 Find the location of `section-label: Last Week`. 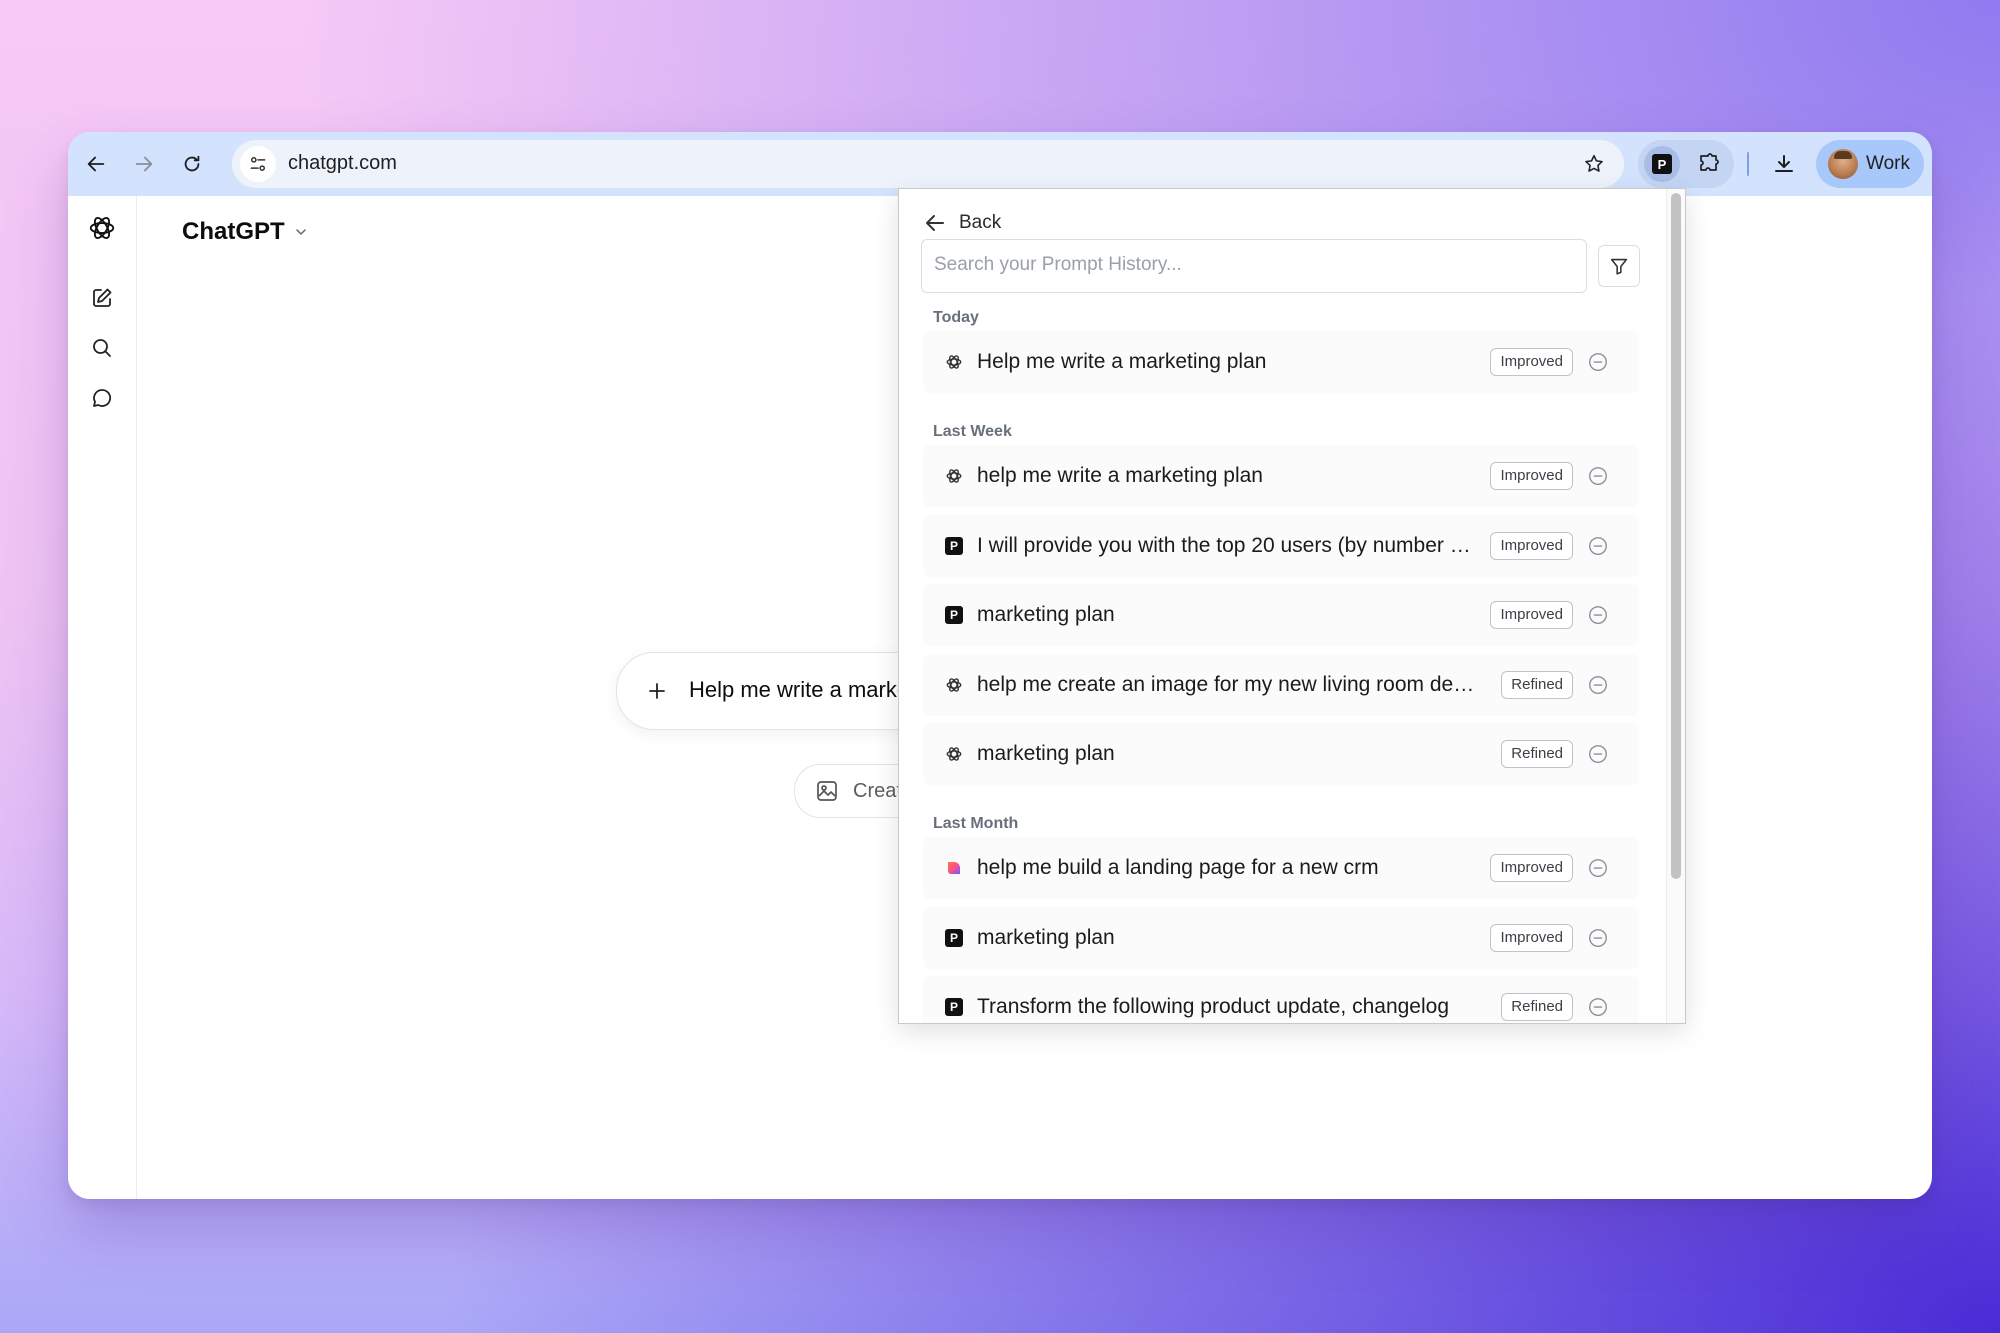

section-label: Last Week is located at coordinates (972, 431).